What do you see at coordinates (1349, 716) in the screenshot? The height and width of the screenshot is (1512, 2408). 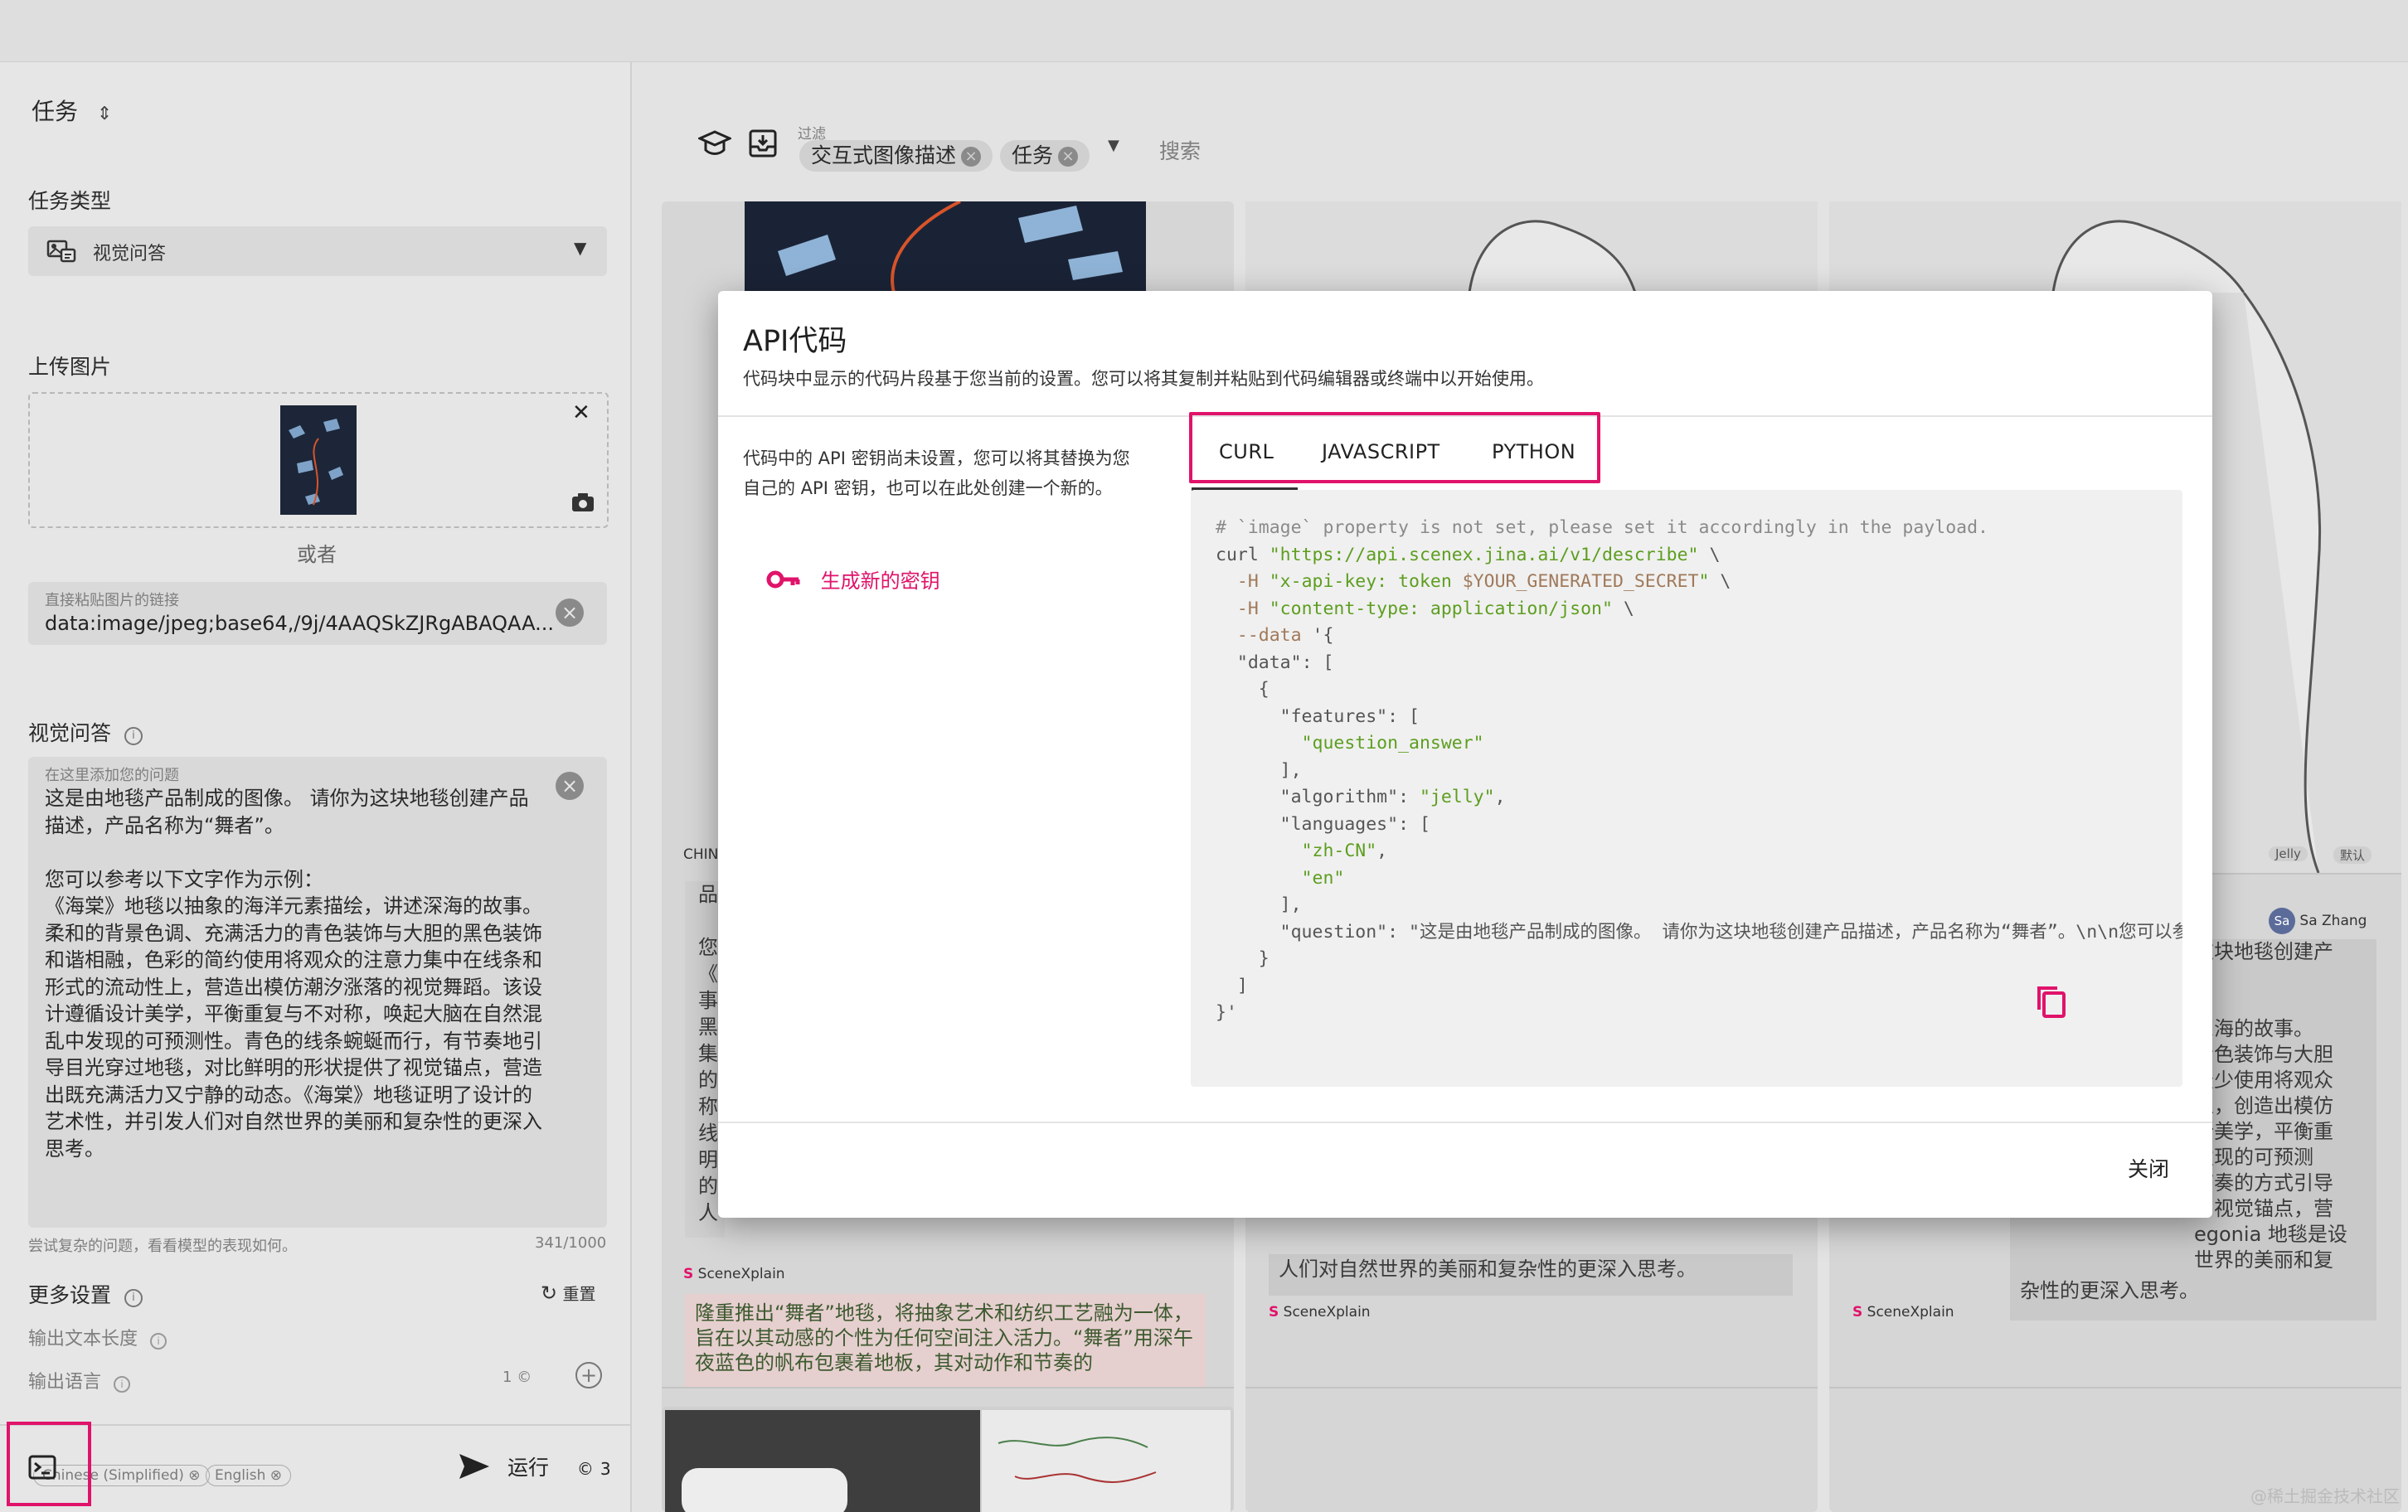 I see `code-line: "features": [` at bounding box center [1349, 716].